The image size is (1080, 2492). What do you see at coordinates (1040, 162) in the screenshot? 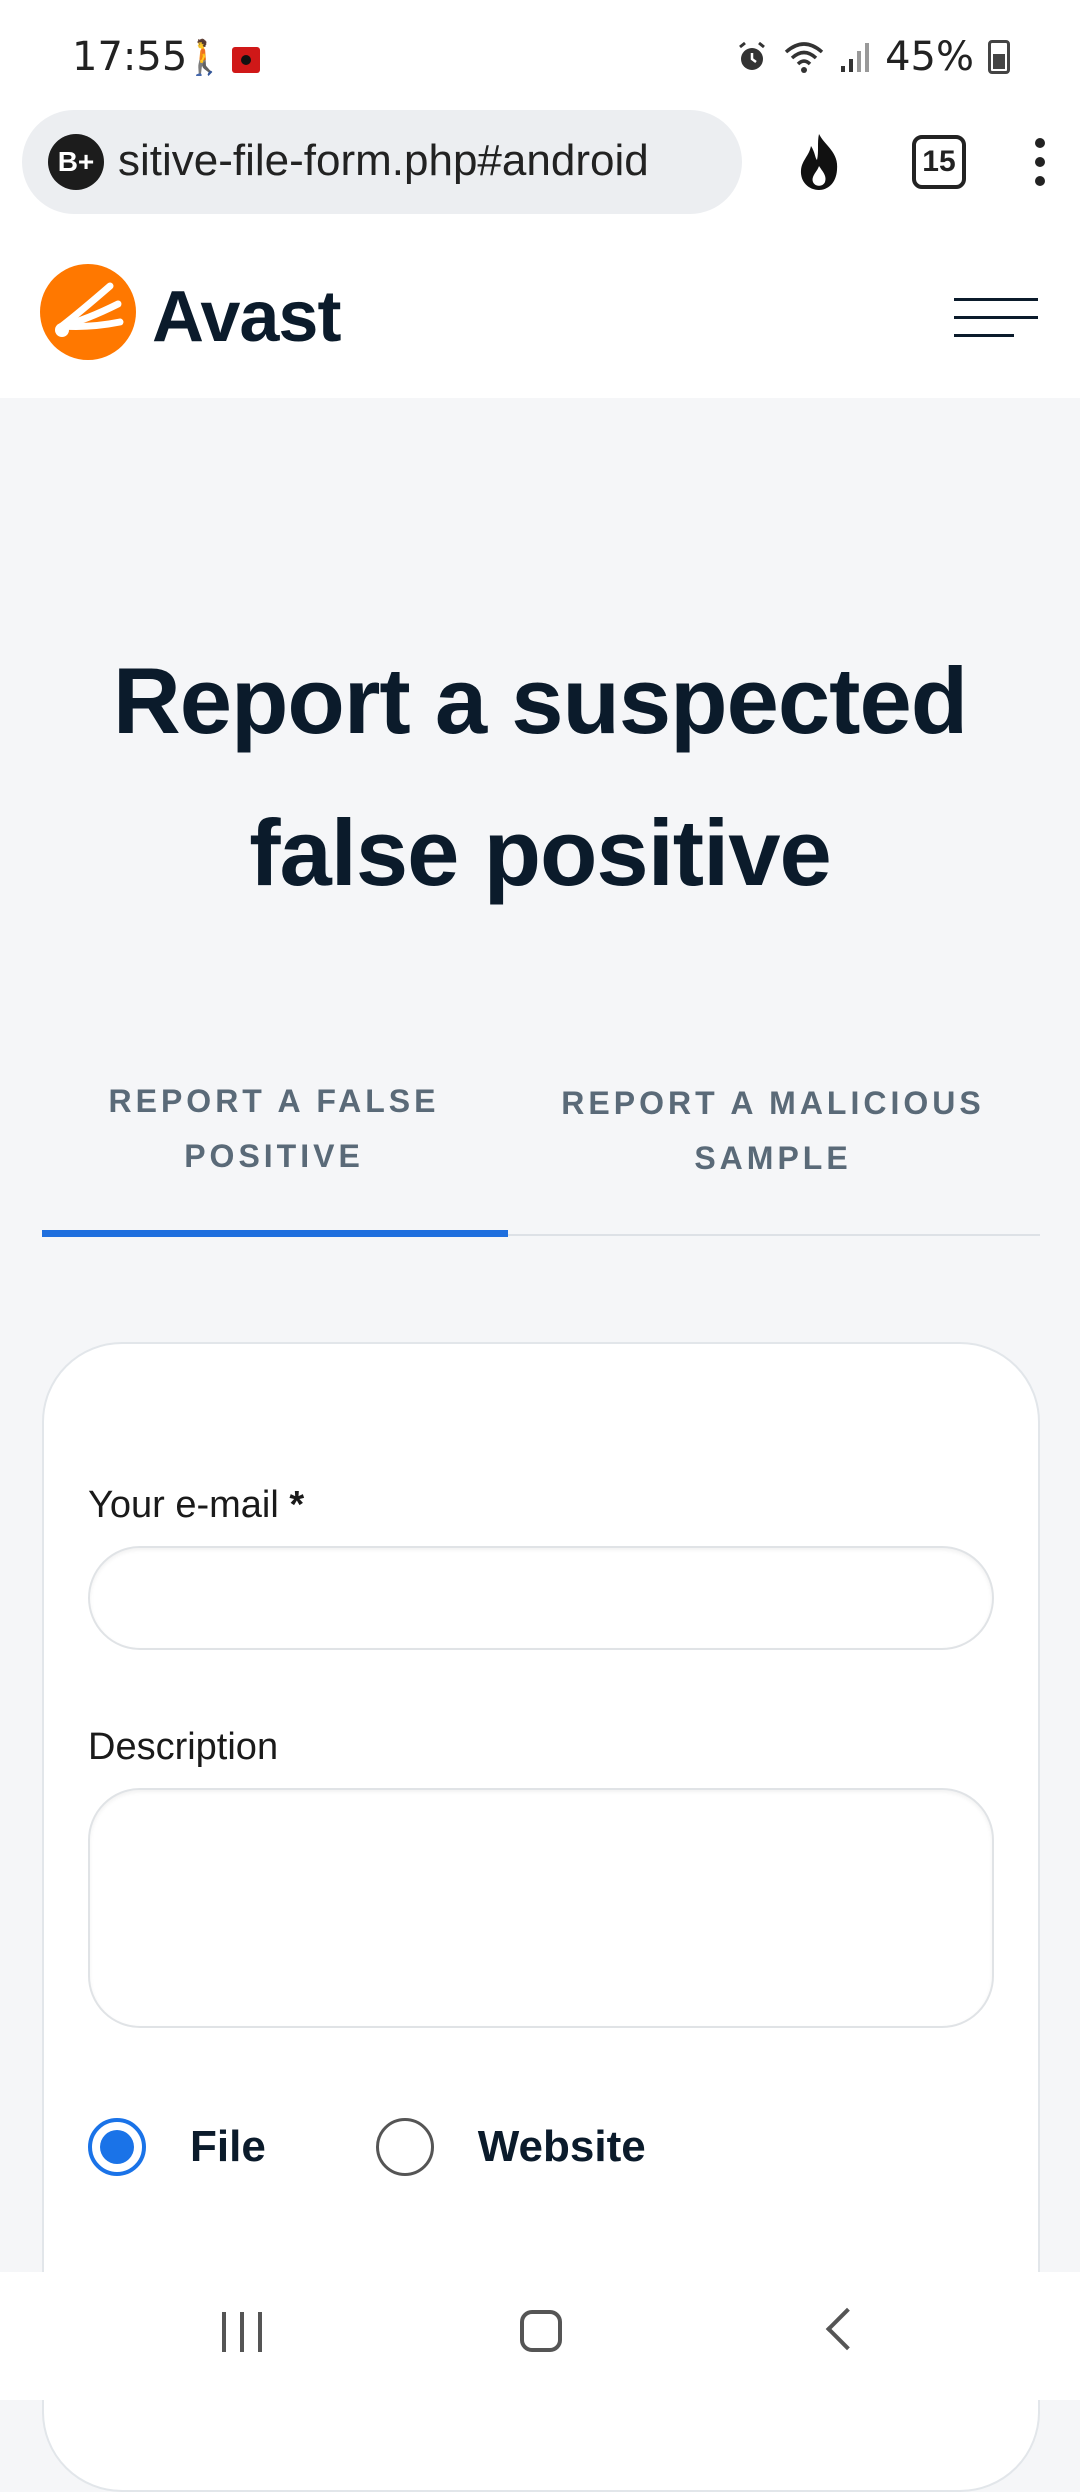
I see `more-icon` at bounding box center [1040, 162].